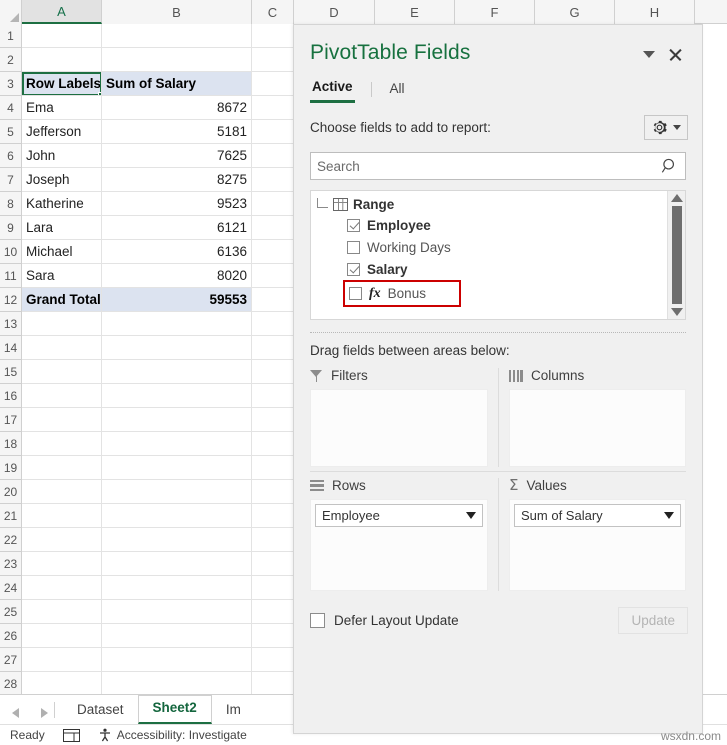  I want to click on cell-column-a: Grand Total, so click(62, 300).